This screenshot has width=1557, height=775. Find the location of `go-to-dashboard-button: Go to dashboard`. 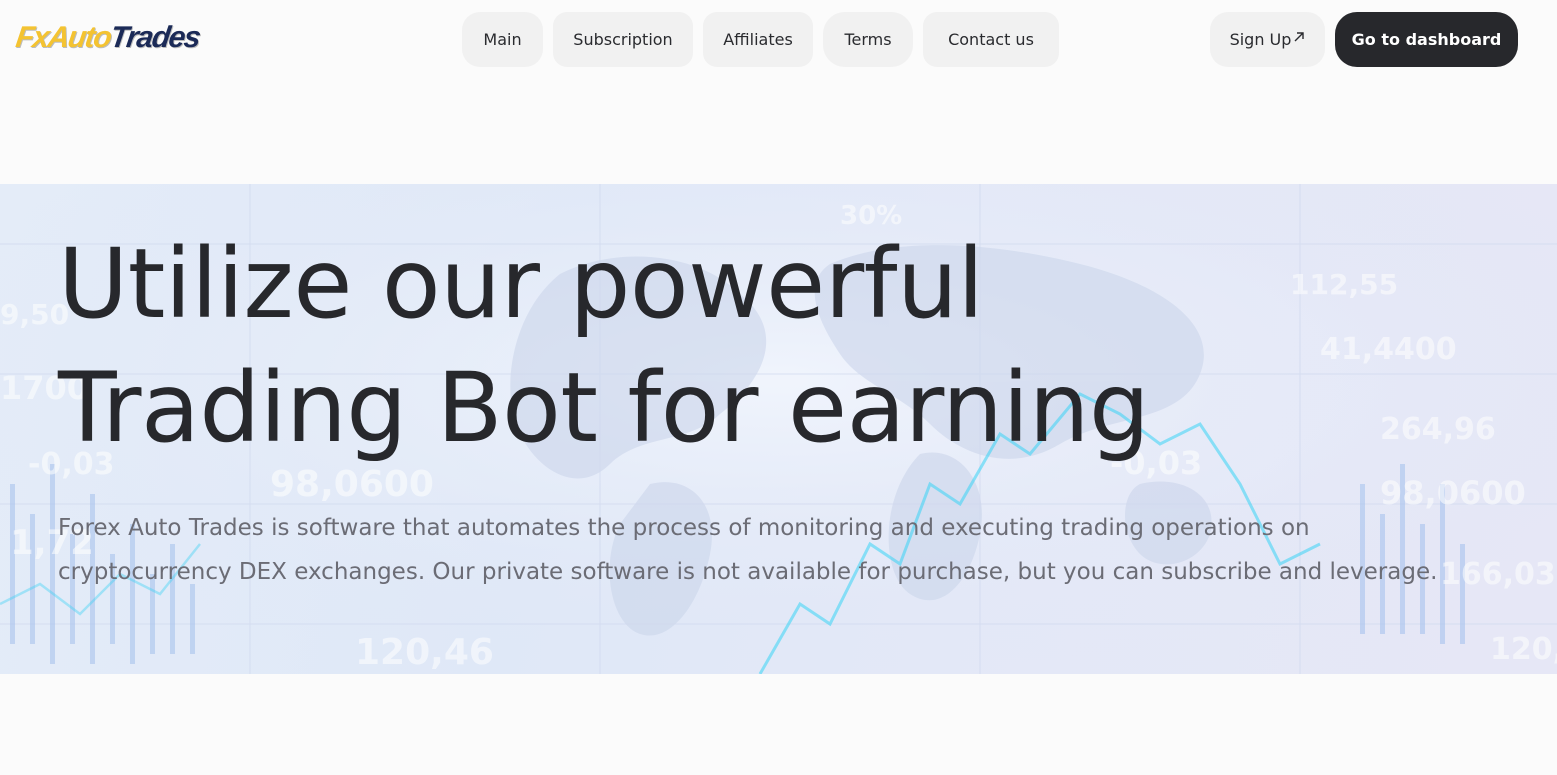

go-to-dashboard-button: Go to dashboard is located at coordinates (1426, 39).